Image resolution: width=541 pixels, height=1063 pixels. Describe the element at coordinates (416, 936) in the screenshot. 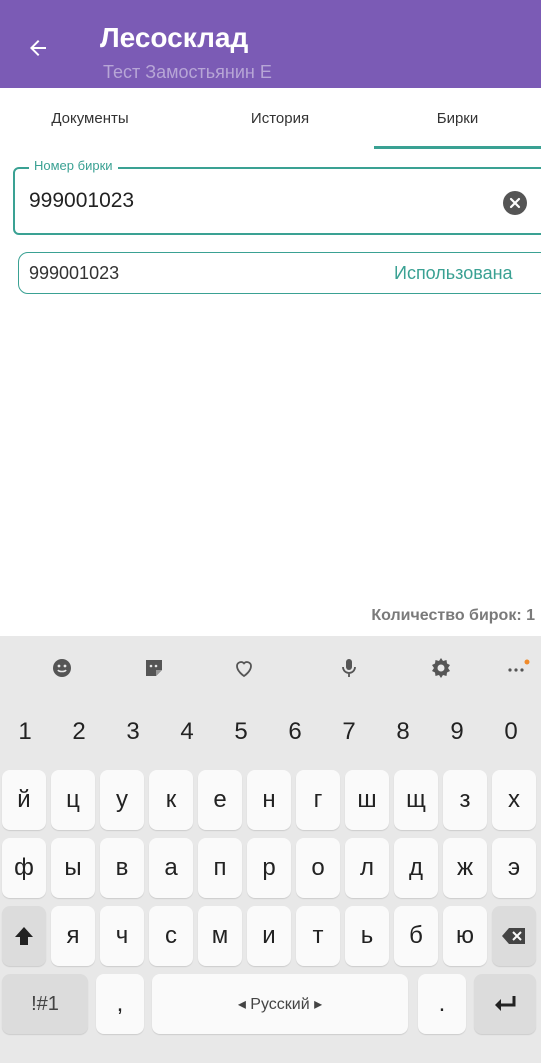

I see `key-б: б` at that location.